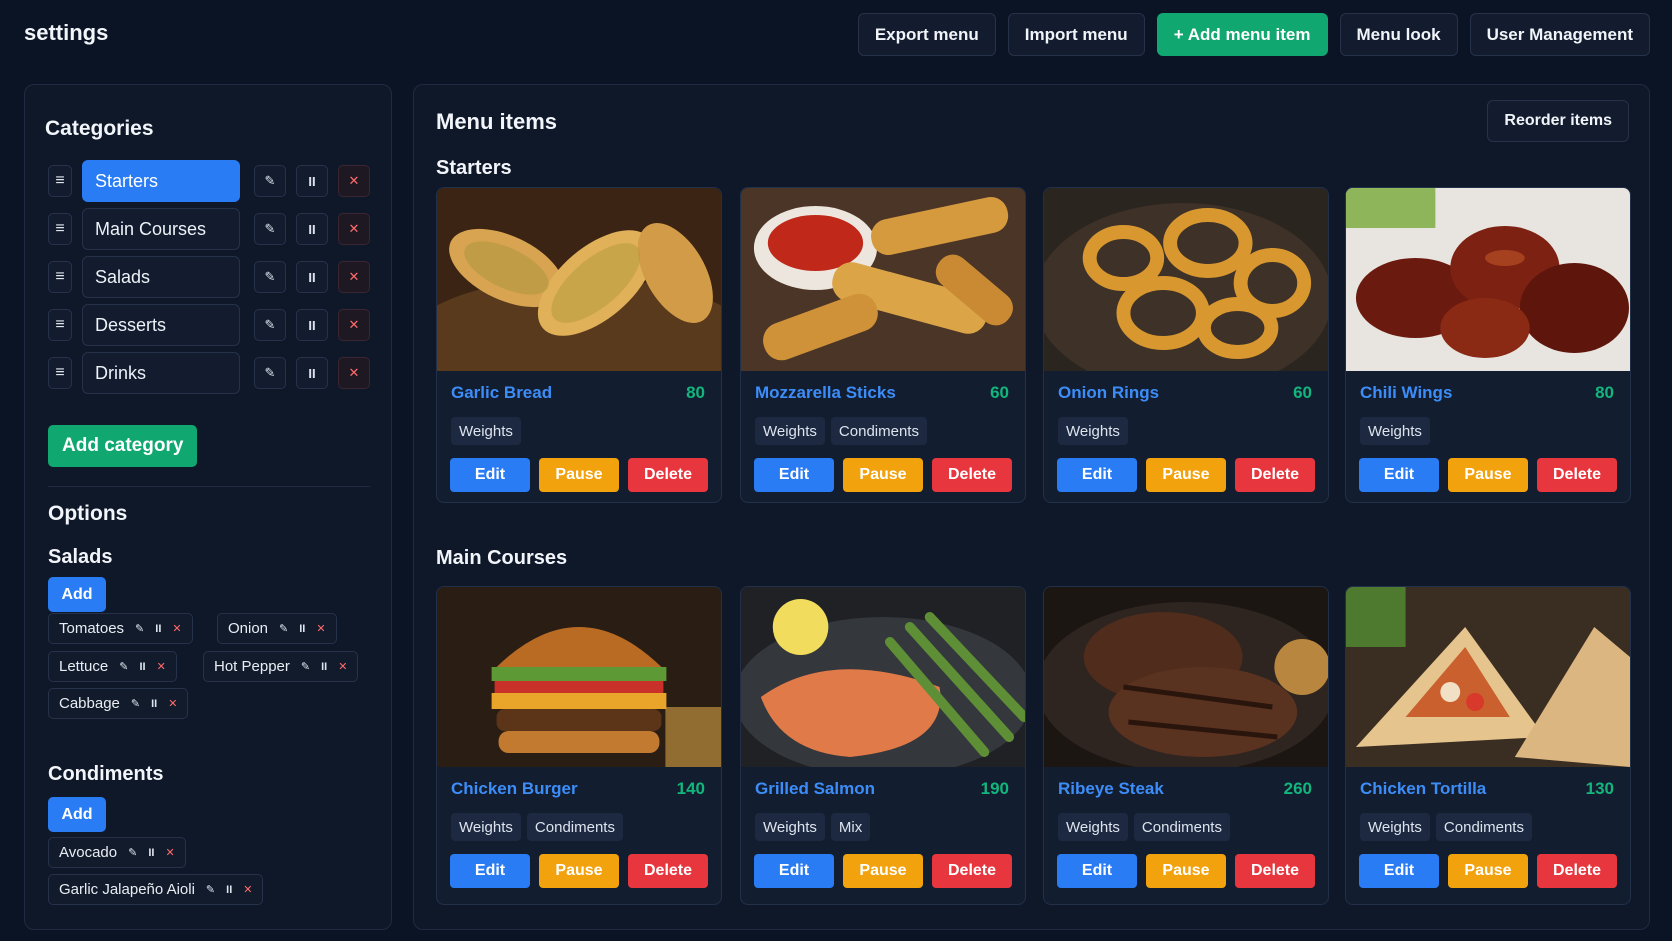 This screenshot has width=1672, height=941. What do you see at coordinates (1559, 34) in the screenshot?
I see `user-management-button: User Management` at bounding box center [1559, 34].